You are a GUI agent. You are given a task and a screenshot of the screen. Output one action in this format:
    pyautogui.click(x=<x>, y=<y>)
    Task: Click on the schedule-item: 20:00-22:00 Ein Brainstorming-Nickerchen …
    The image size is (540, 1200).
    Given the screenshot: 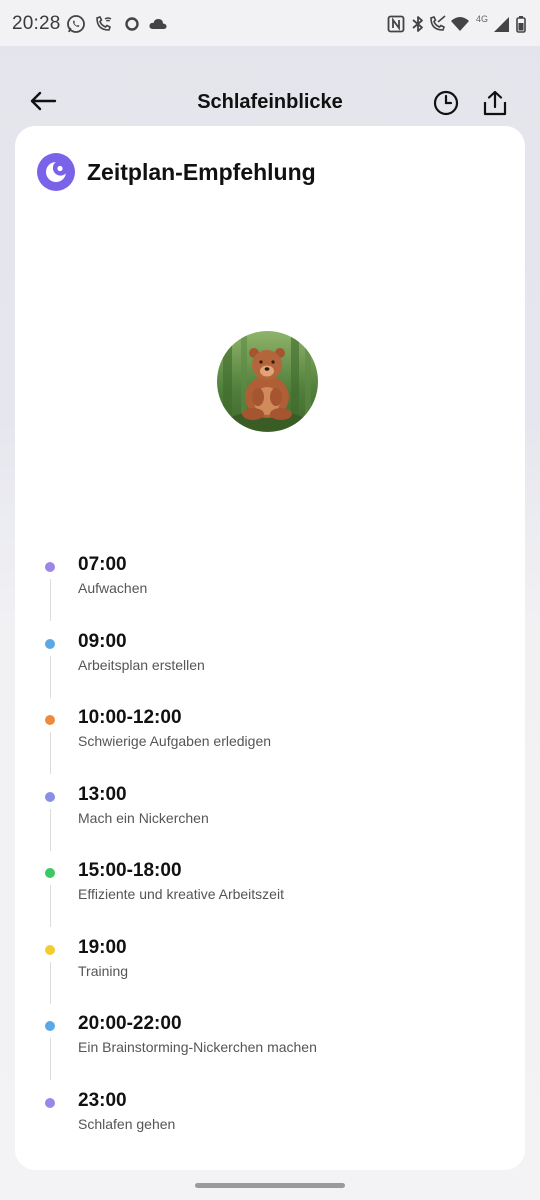 What is the action you would take?
    pyautogui.click(x=270, y=1051)
    